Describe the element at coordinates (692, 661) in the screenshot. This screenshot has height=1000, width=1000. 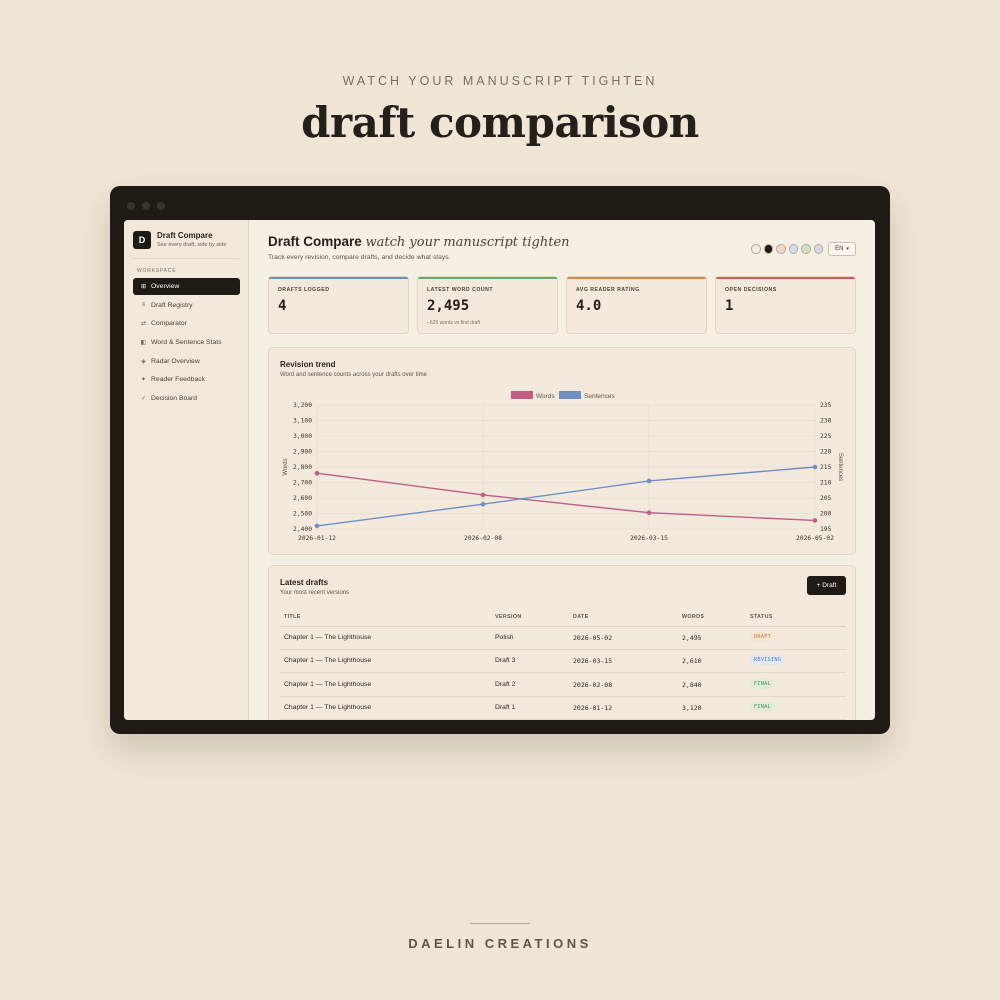
I see `cell-words: 2,610` at that location.